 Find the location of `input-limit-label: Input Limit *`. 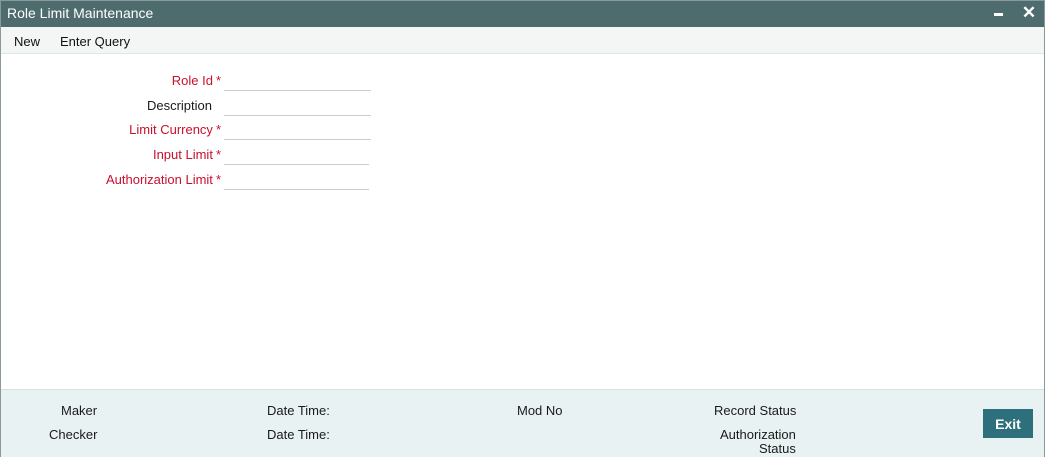

input-limit-label: Input Limit * is located at coordinates (186, 154).